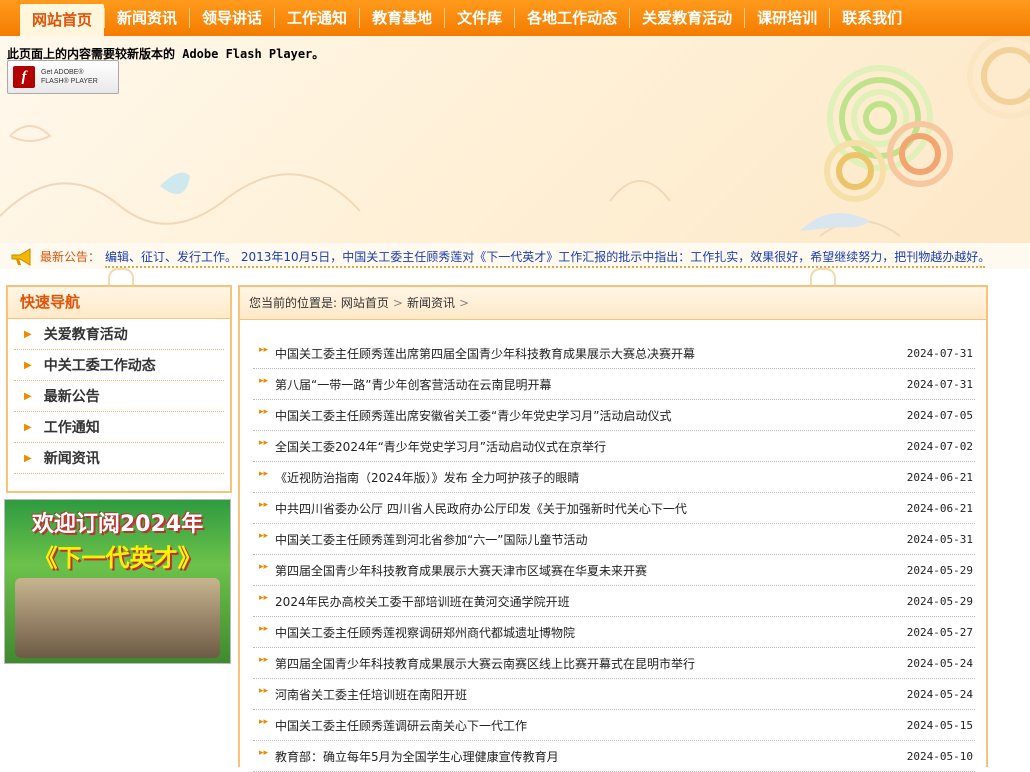  Describe the element at coordinates (461, 570) in the screenshot. I see `news-title-link: 第四届全国青少年科技教育成果展示大赛天津市区域赛在华夏未来开赛` at that location.